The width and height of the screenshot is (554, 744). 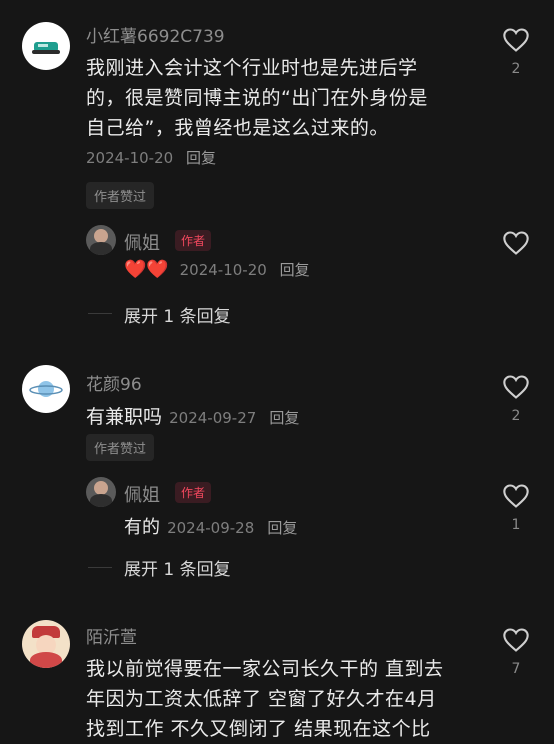 I want to click on reply-body: 有的 2024-09-28 回复, so click(x=210, y=526).